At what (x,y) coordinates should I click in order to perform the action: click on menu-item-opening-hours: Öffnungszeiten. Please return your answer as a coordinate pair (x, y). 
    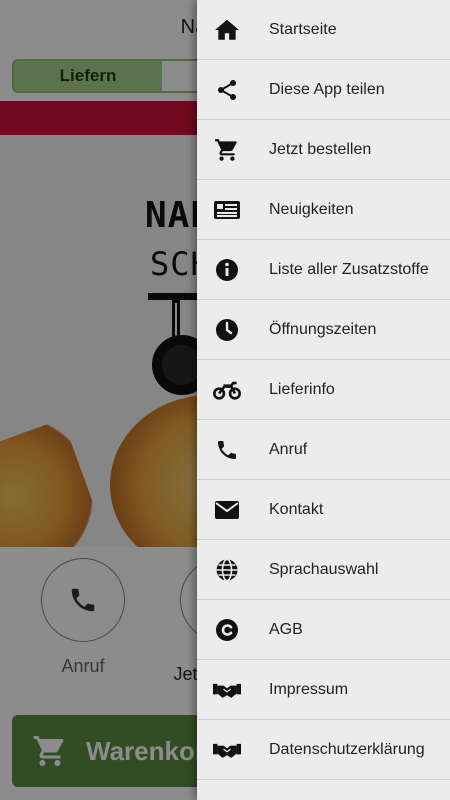
    Looking at the image, I should click on (323, 330).